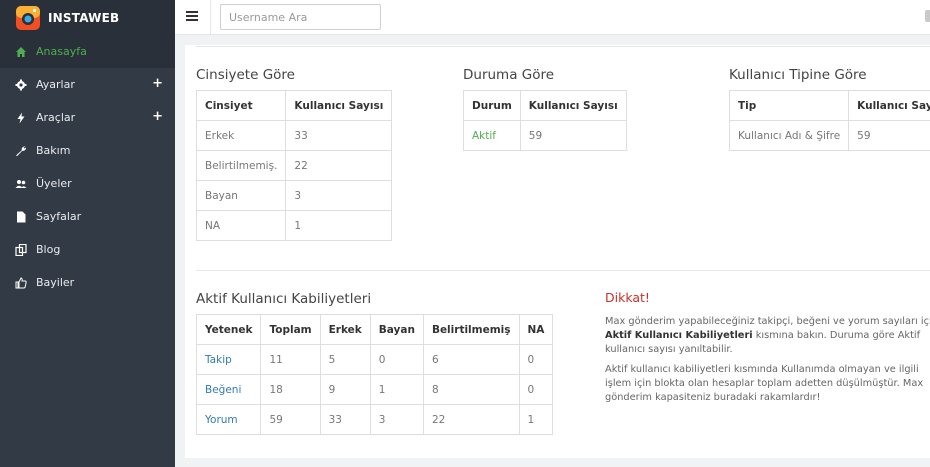 This screenshot has height=467, width=930. What do you see at coordinates (21, 184) in the screenshot?
I see `users-icon` at bounding box center [21, 184].